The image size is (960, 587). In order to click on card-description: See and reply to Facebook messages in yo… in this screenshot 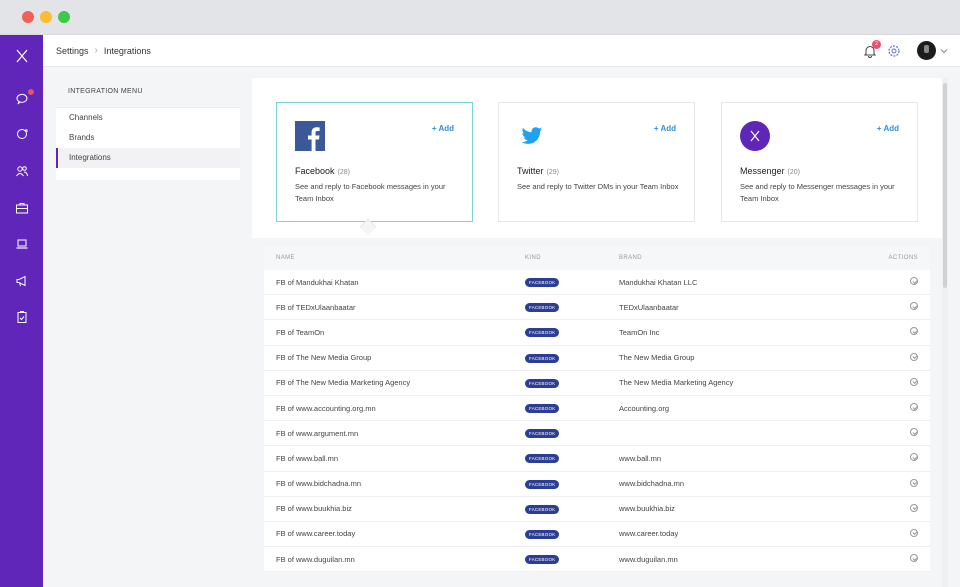, I will do `click(370, 192)`.